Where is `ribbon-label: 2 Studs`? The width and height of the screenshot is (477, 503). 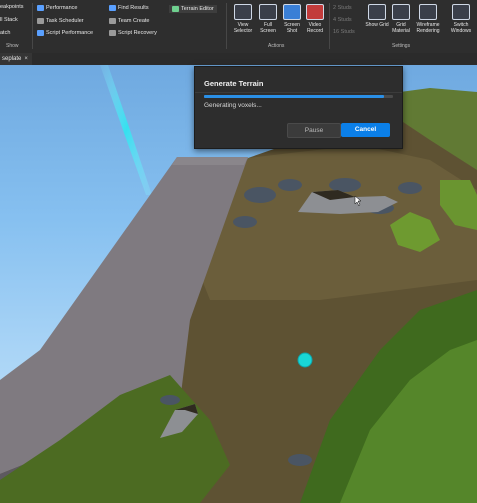
ribbon-label: 2 Studs is located at coordinates (342, 8).